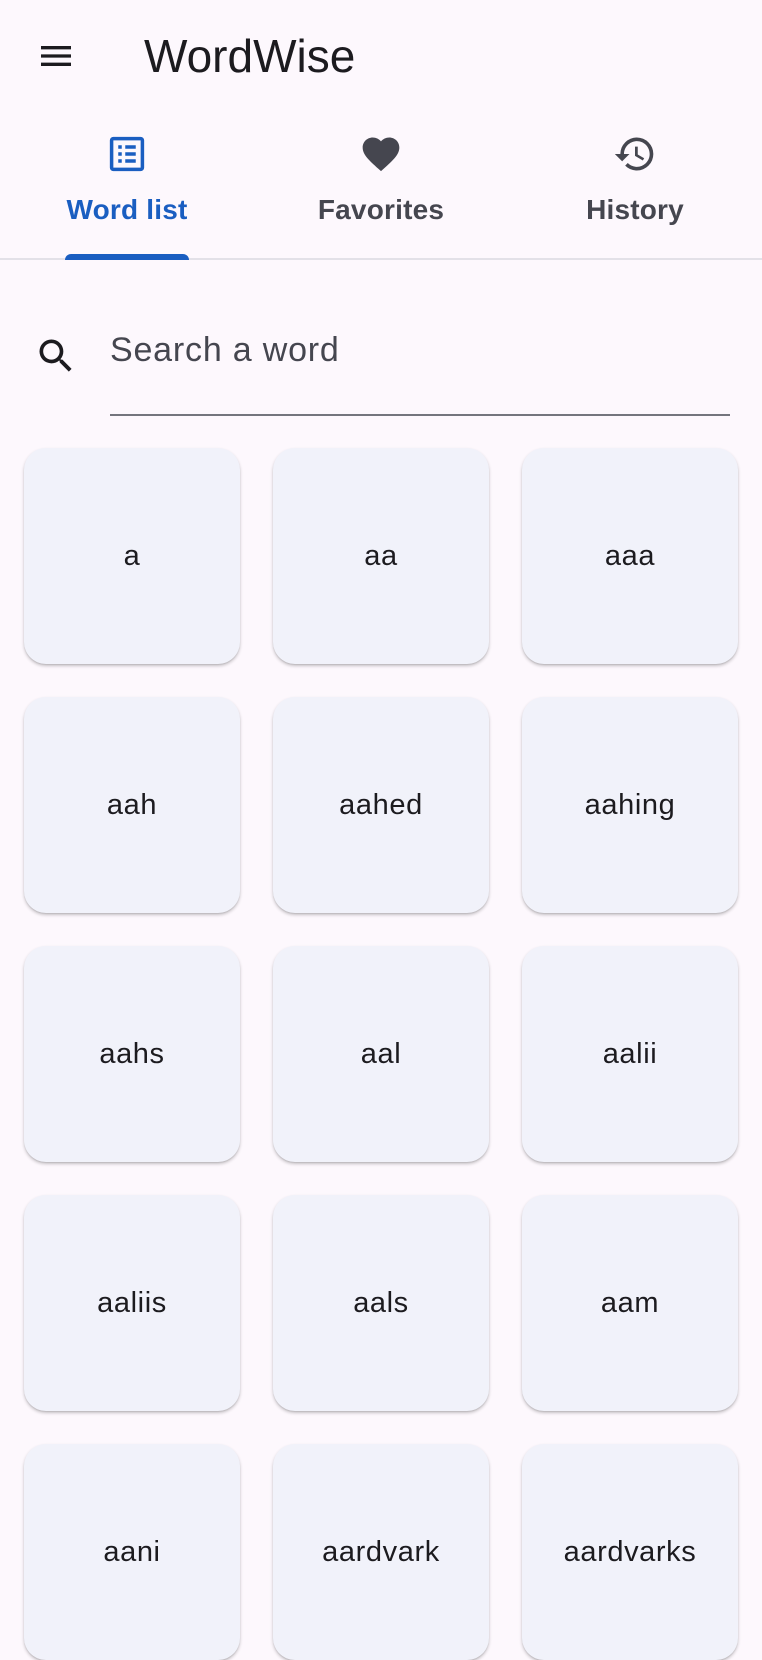 The height and width of the screenshot is (1660, 762). I want to click on word-card-label: aani, so click(132, 1551).